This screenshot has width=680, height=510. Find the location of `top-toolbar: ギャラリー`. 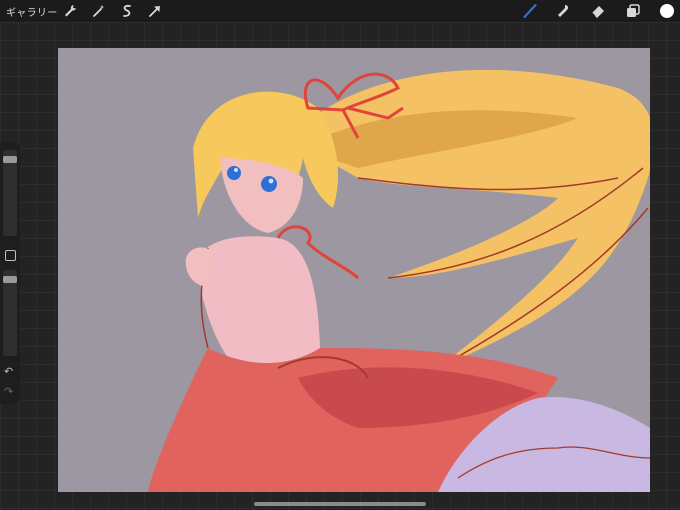

top-toolbar: ギャラリー is located at coordinates (340, 11).